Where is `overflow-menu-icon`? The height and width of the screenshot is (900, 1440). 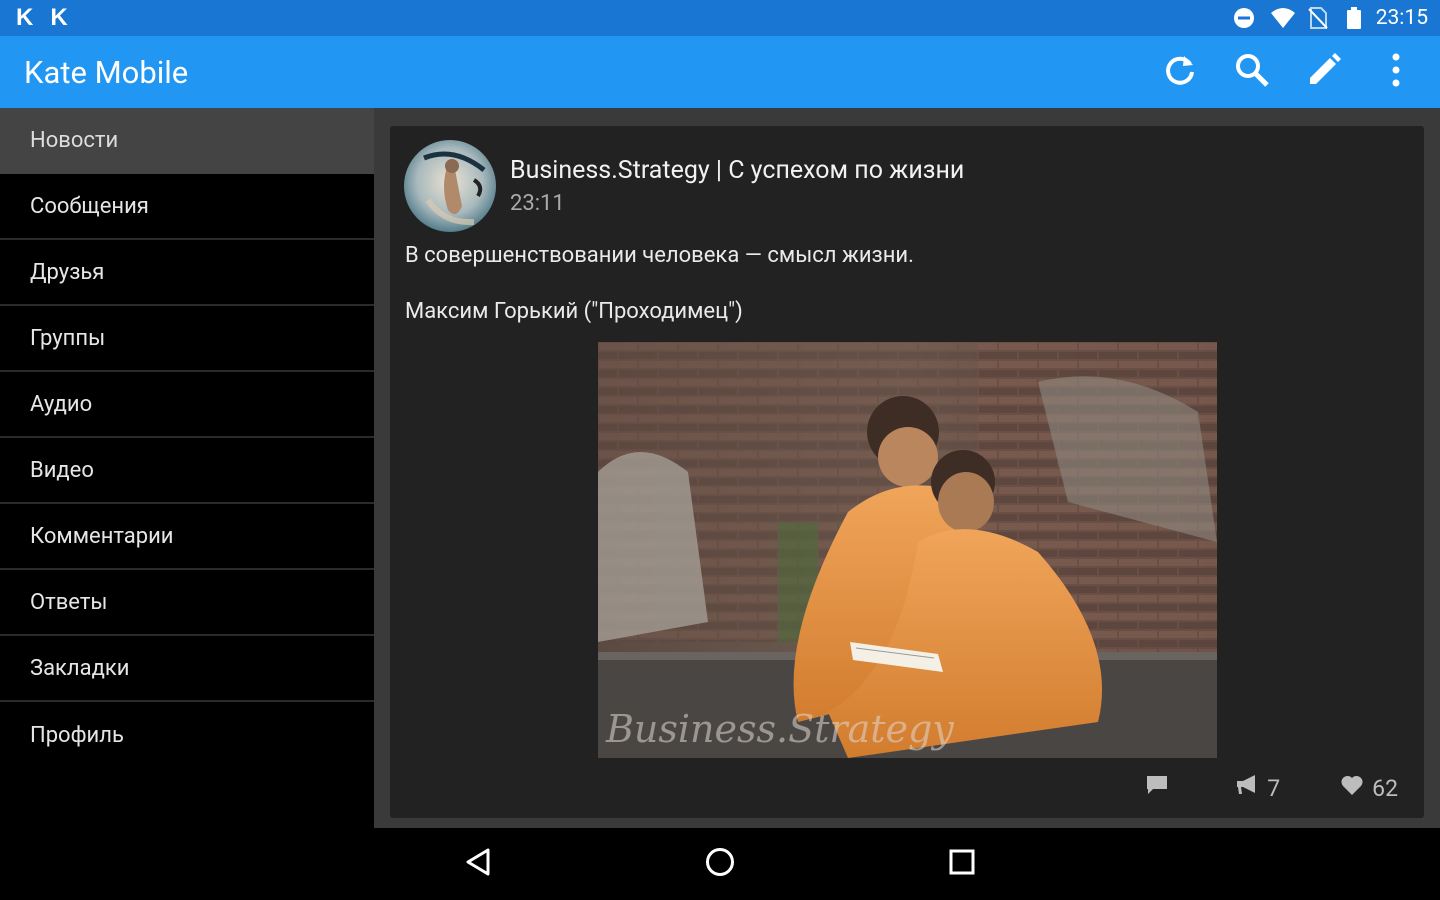 overflow-menu-icon is located at coordinates (1396, 72).